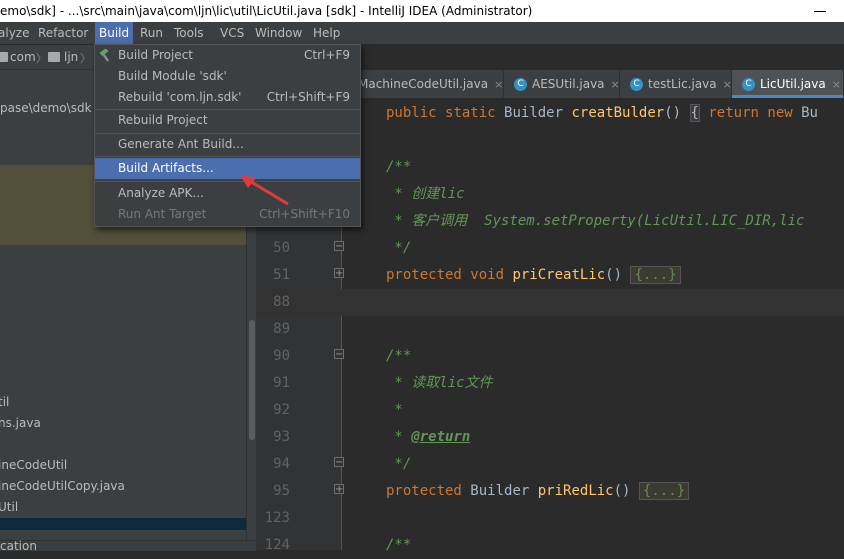 This screenshot has height=559, width=844. Describe the element at coordinates (575, 491) in the screenshot. I see `method-name: priRedLic` at that location.